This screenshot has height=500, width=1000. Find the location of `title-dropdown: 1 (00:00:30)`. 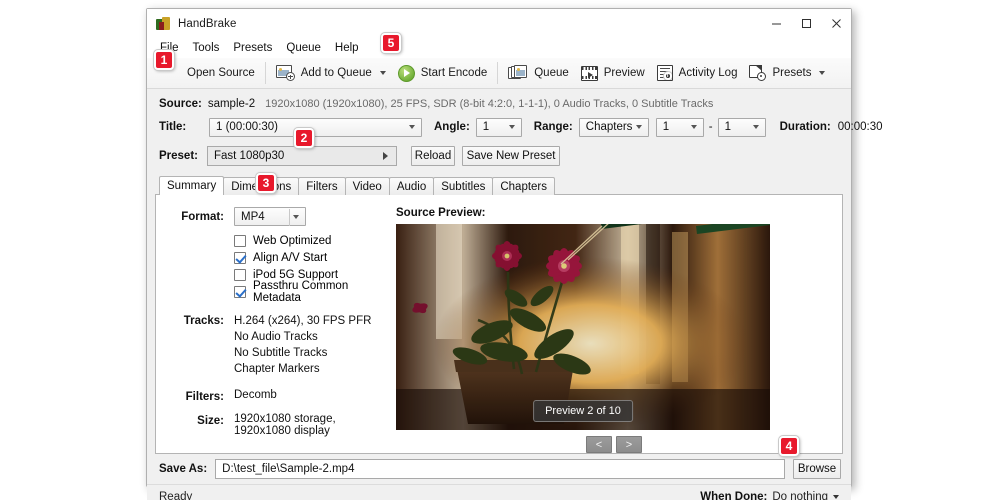

title-dropdown: 1 (00:00:30) is located at coordinates (315, 127).